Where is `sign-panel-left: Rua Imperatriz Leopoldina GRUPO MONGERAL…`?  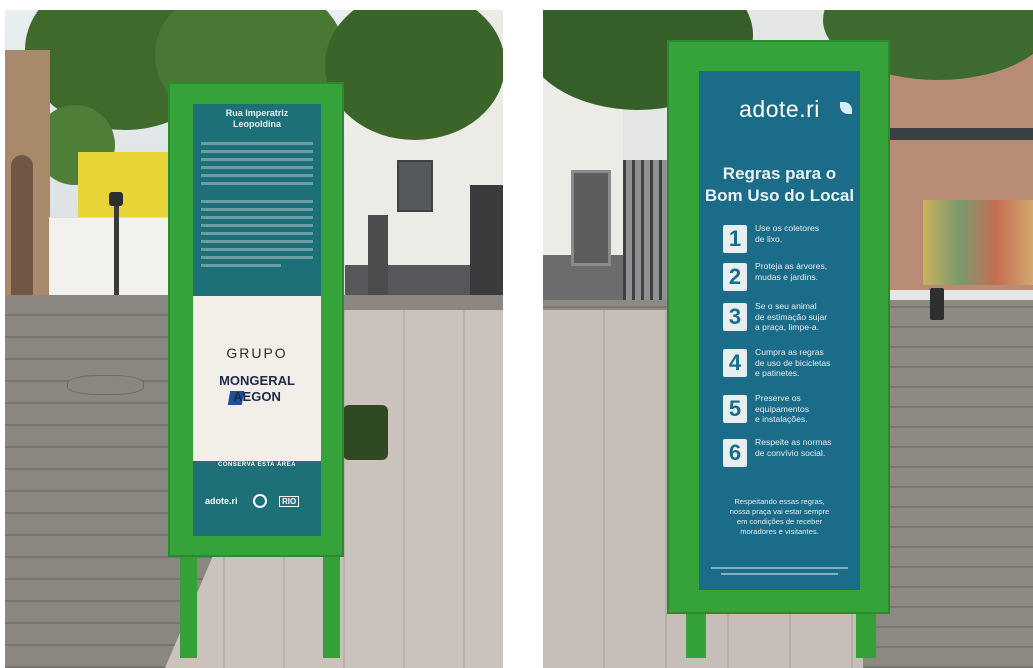
sign-panel-left: Rua Imperatriz Leopoldina GRUPO MONGERAL… is located at coordinates (257, 320).